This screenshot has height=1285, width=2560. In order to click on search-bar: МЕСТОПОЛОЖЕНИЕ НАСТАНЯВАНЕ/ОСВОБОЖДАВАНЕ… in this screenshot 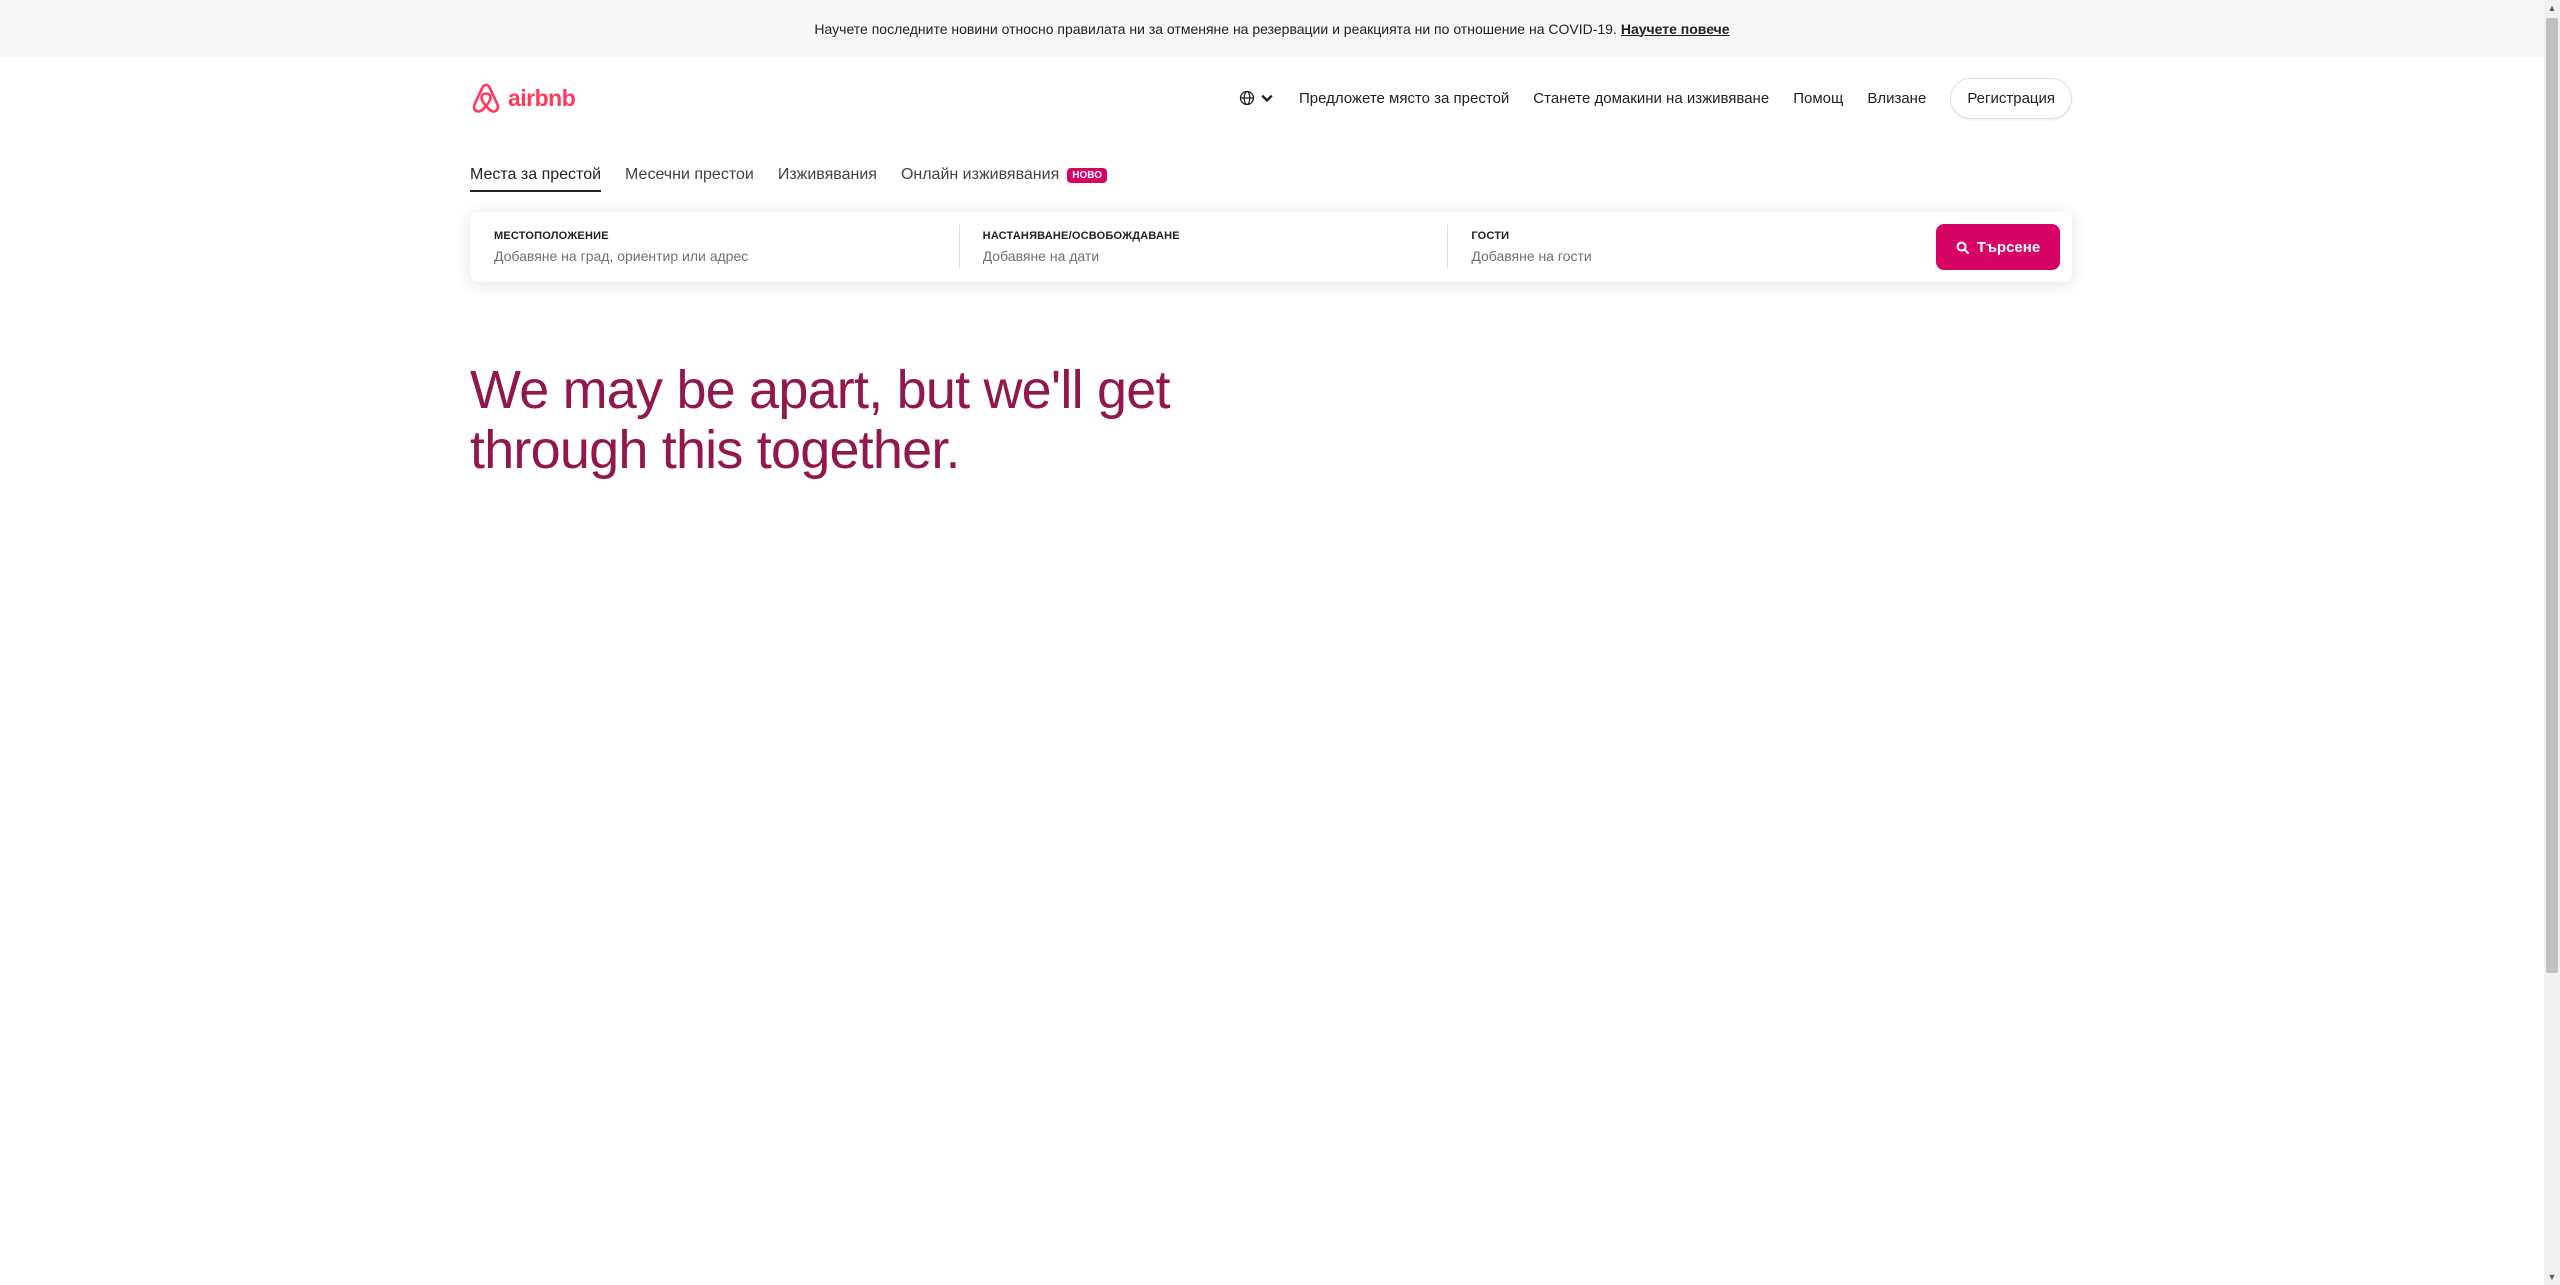, I will do `click(1271, 247)`.